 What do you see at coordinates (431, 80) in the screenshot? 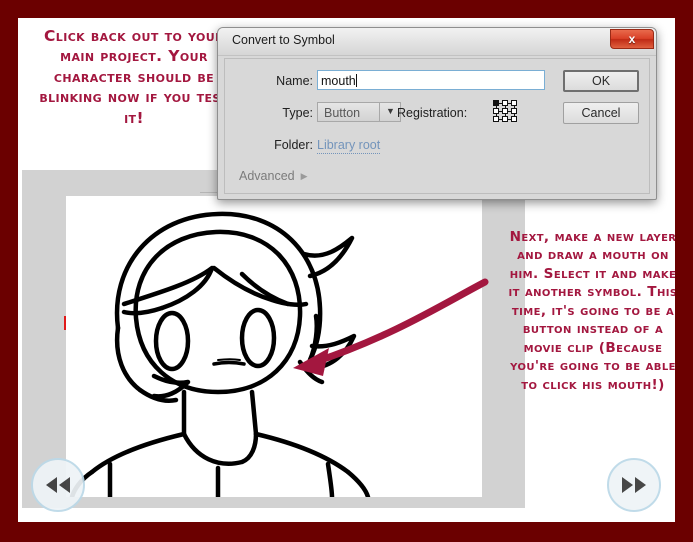
I see `symbol-name-input: mouth` at bounding box center [431, 80].